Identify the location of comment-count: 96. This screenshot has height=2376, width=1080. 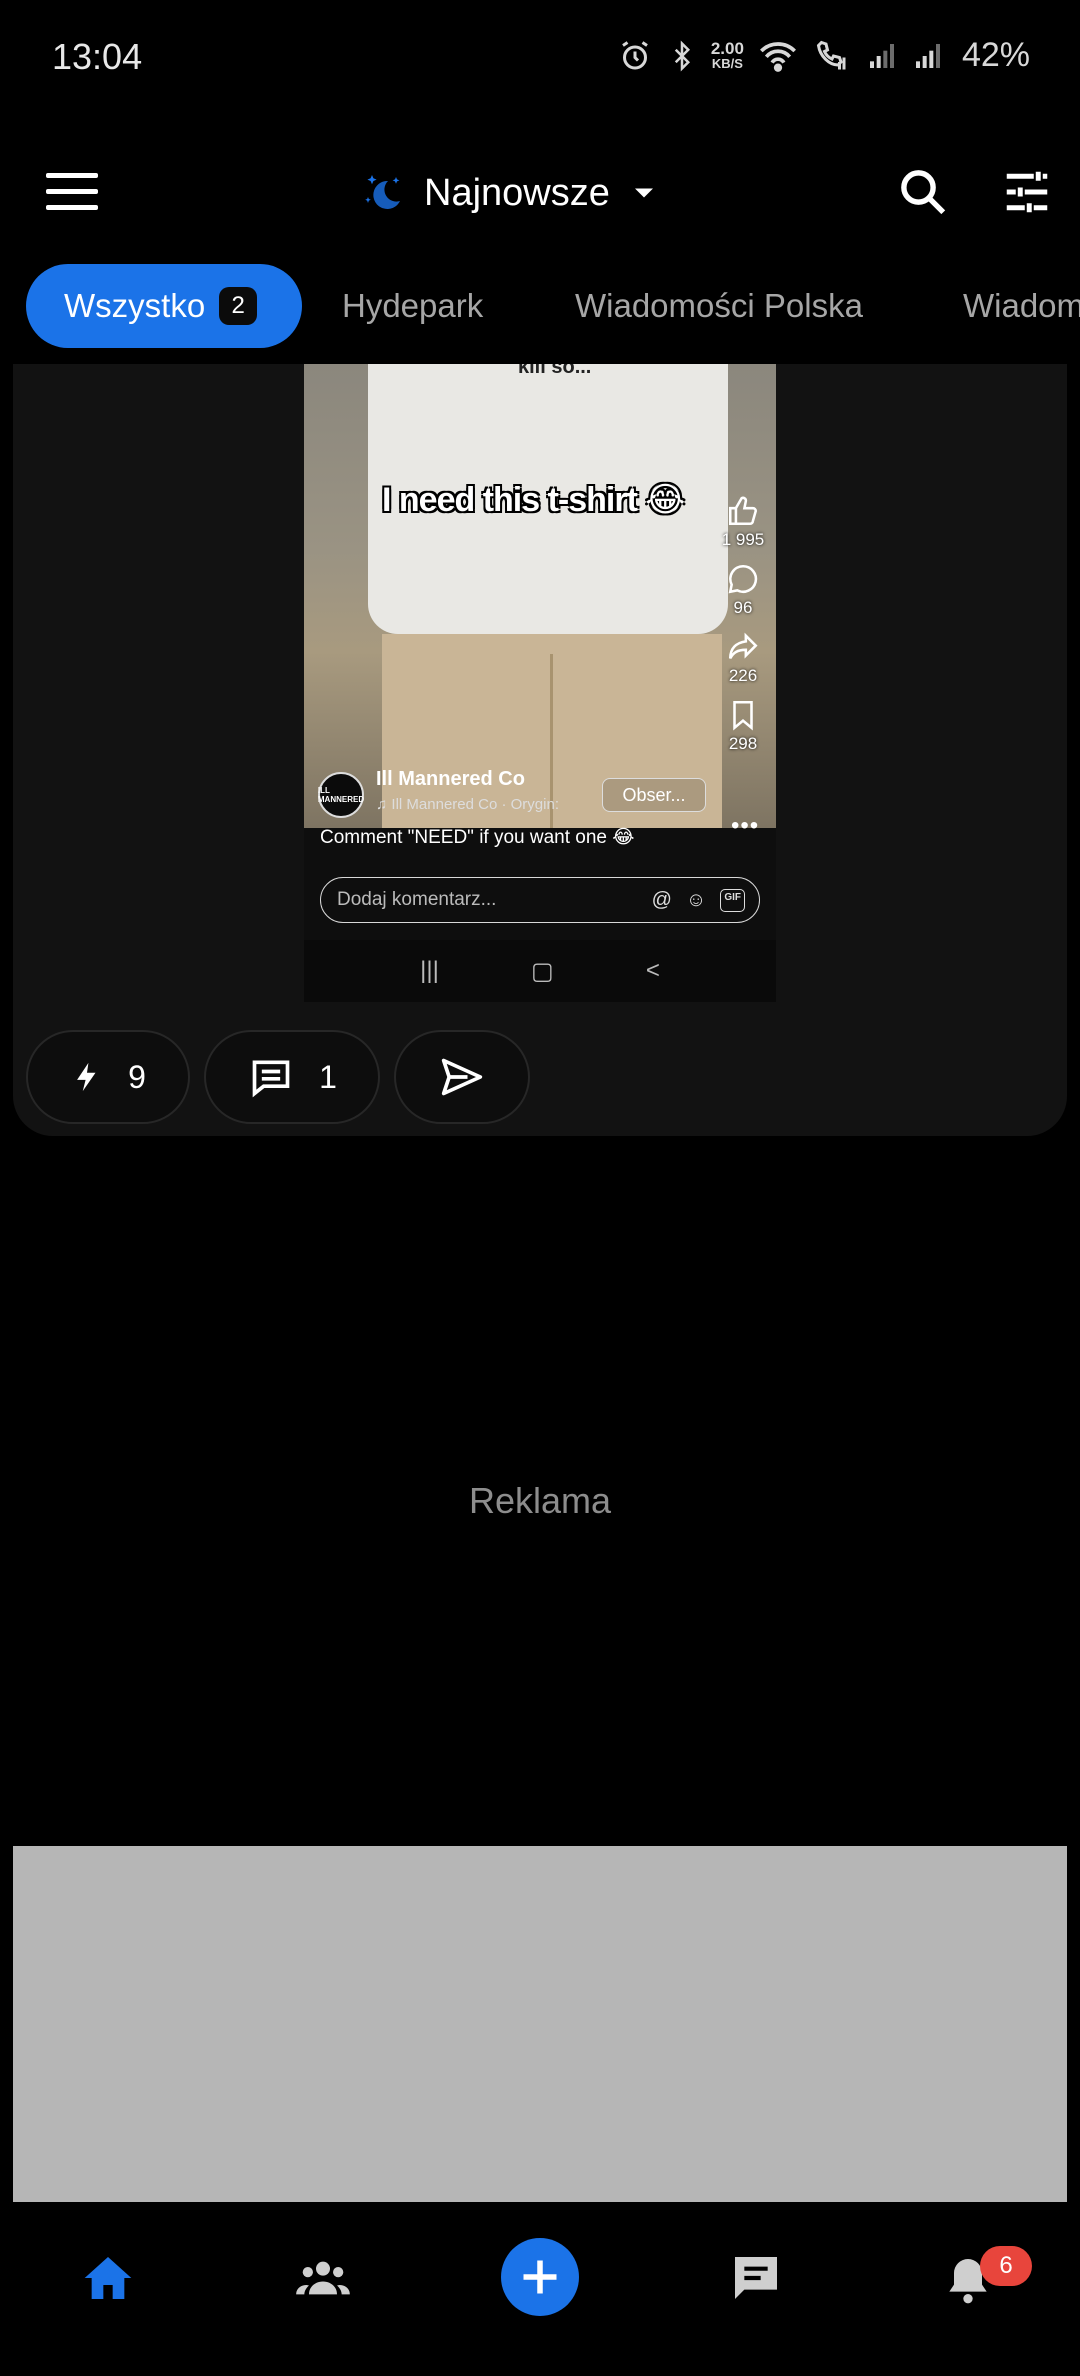
(743, 607).